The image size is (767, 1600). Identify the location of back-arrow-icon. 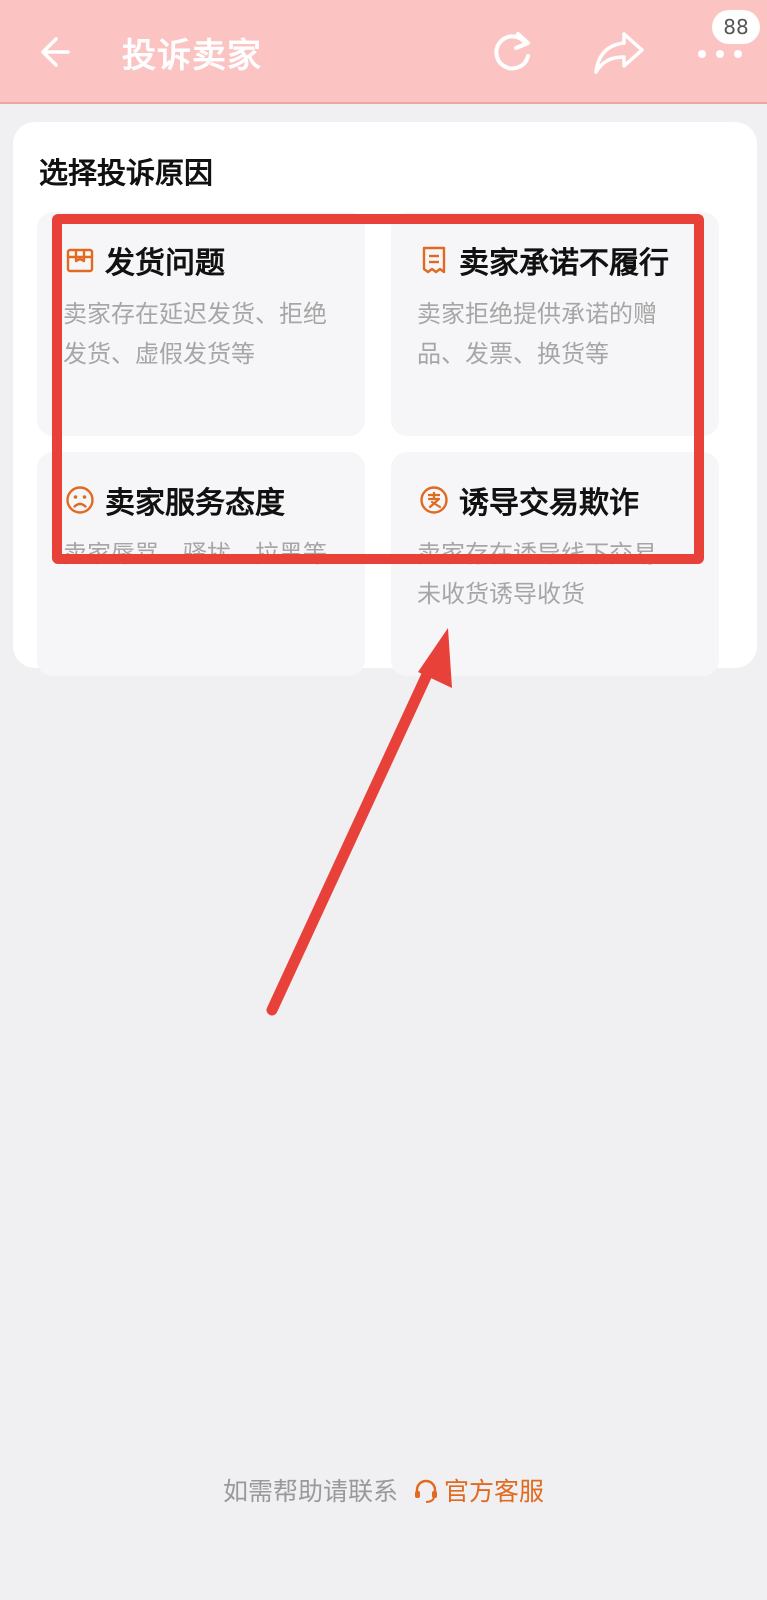
(58, 52).